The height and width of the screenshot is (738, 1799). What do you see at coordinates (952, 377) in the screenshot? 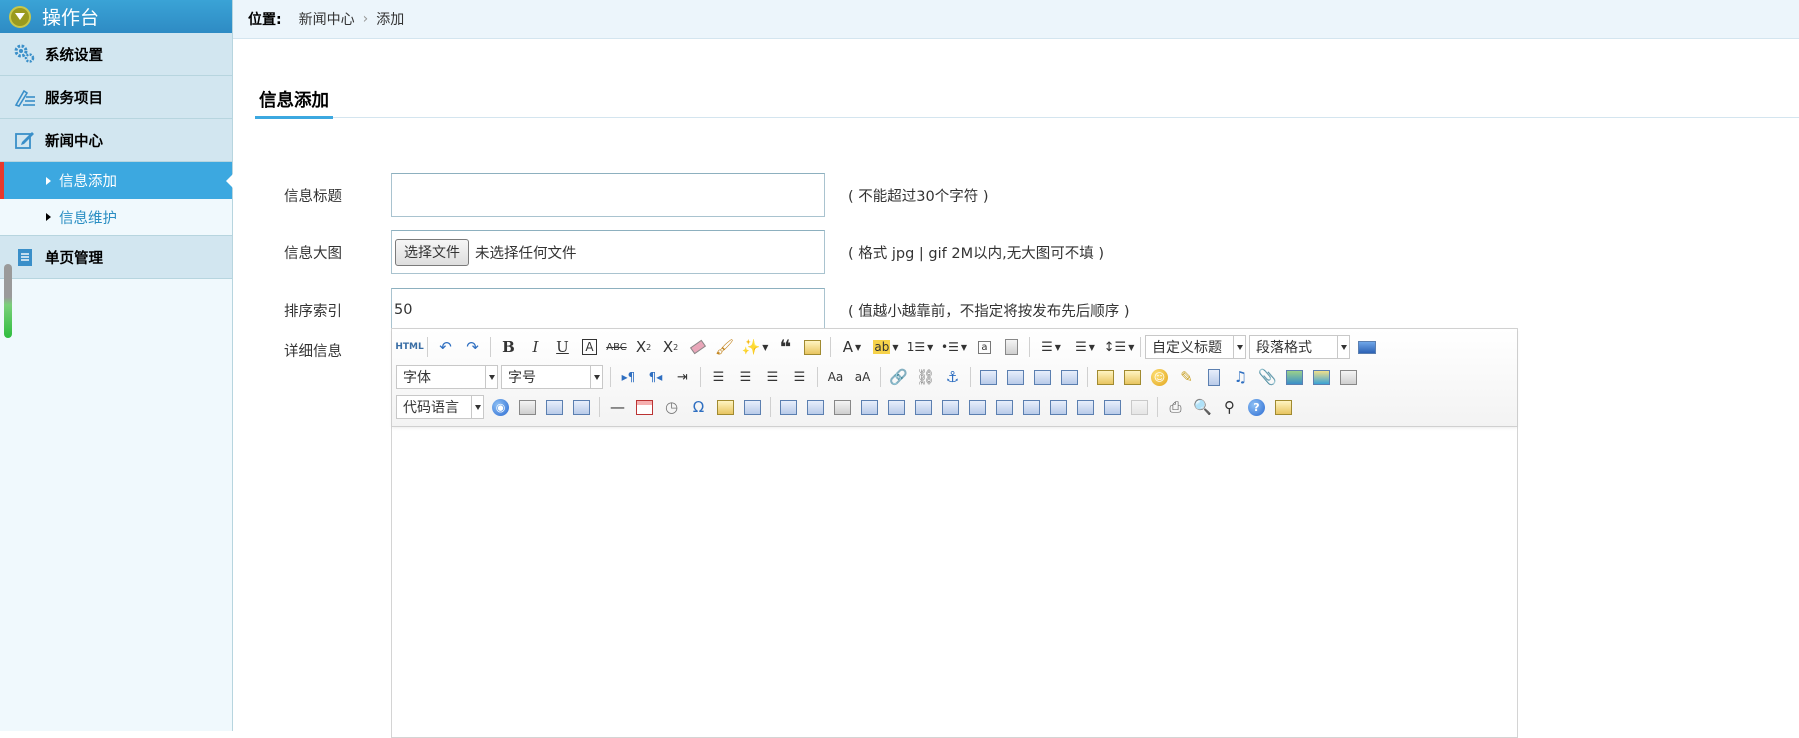
I see `anchor-icon: ⚓` at bounding box center [952, 377].